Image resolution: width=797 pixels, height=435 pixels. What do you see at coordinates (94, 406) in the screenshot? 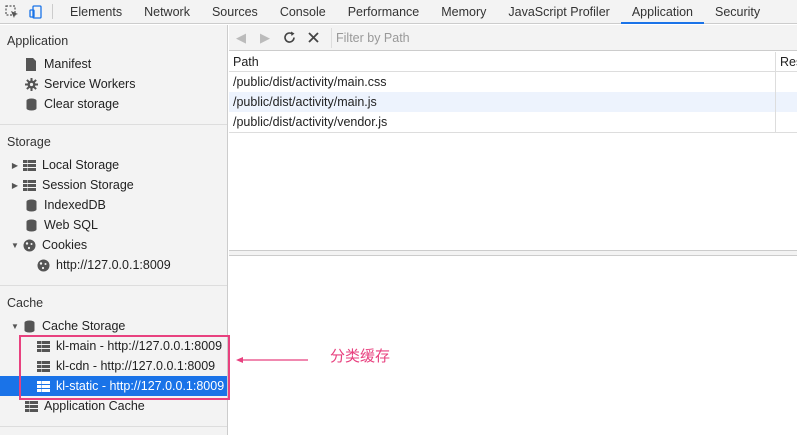
I see `sidebar-item-label: Application Cache` at bounding box center [94, 406].